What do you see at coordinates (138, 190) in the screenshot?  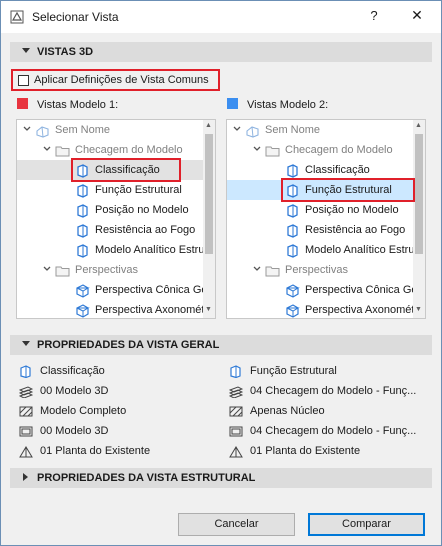 I see `tree-item-label: Função Estrutural` at bounding box center [138, 190].